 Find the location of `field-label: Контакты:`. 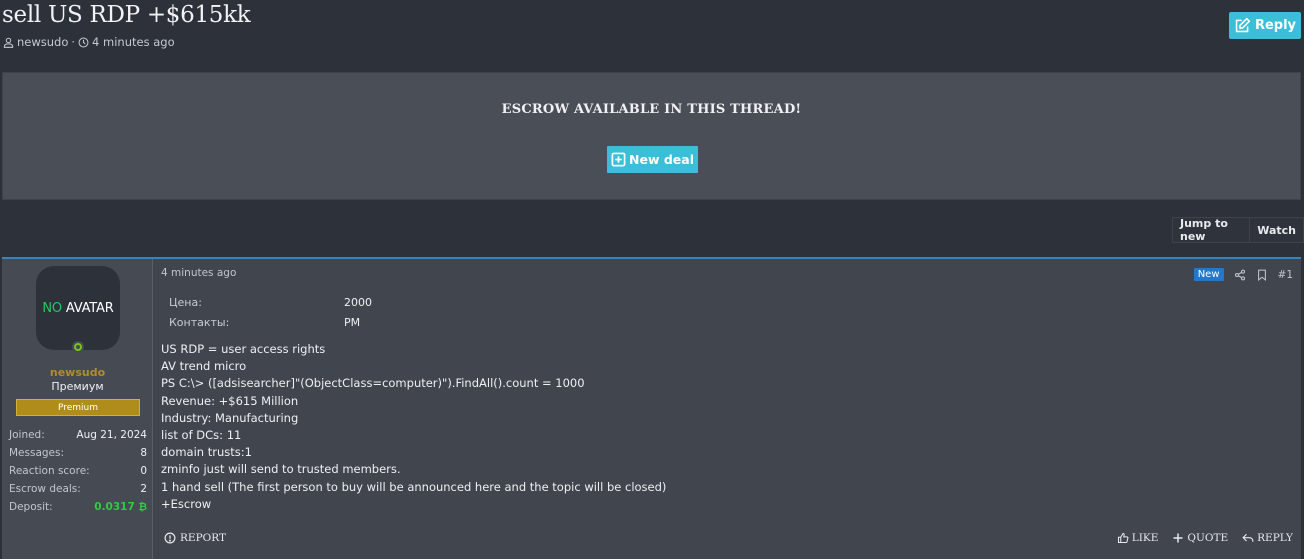

field-label: Контакты: is located at coordinates (199, 322).